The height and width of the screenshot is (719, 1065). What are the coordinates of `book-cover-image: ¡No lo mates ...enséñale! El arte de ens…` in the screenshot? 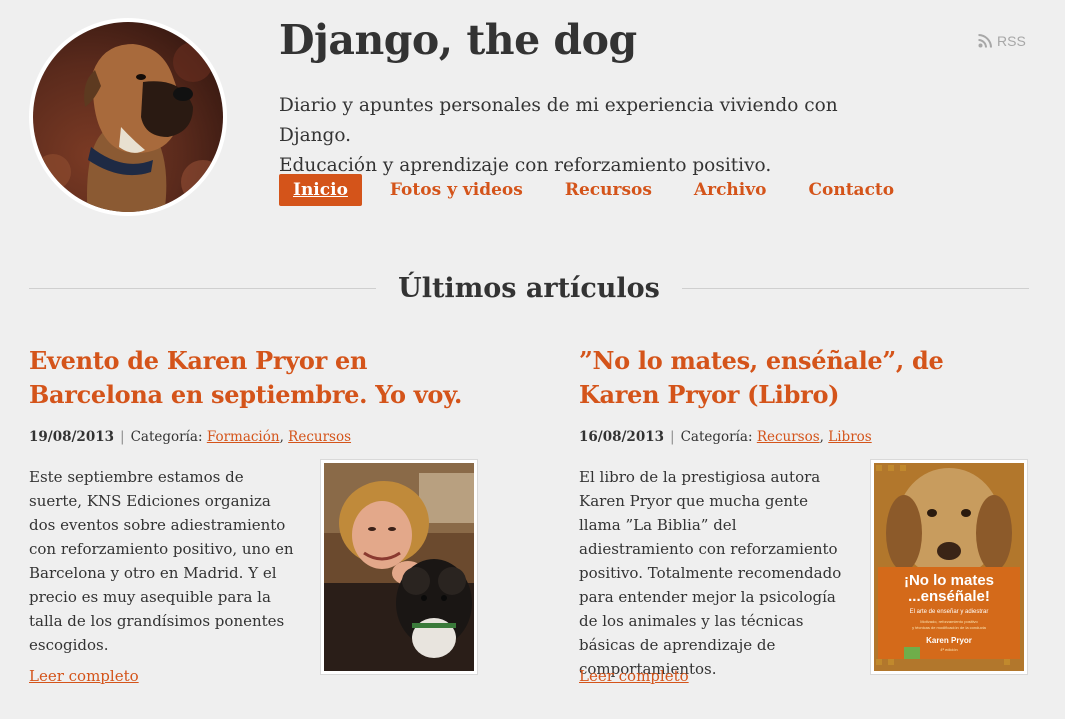 It's located at (949, 567).